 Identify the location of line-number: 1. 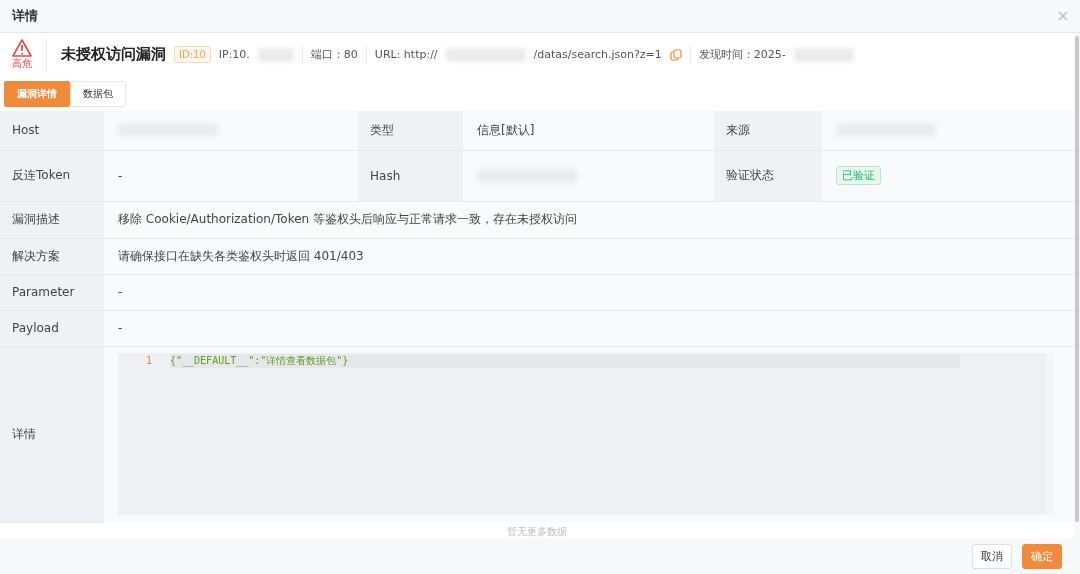
(148, 361).